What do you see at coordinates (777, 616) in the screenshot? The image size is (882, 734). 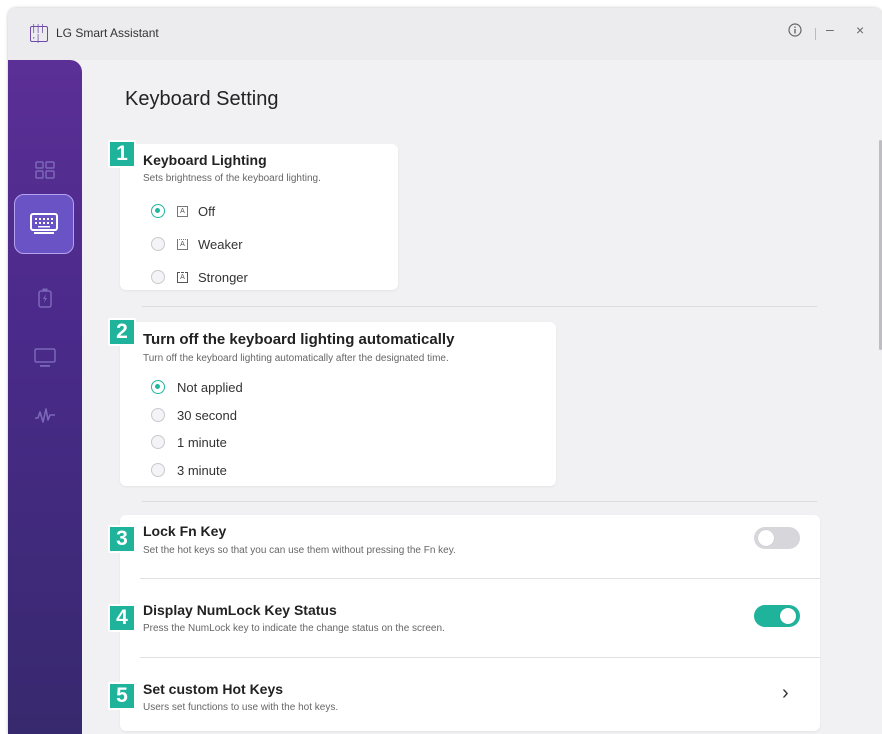 I see `numlock-toggle` at bounding box center [777, 616].